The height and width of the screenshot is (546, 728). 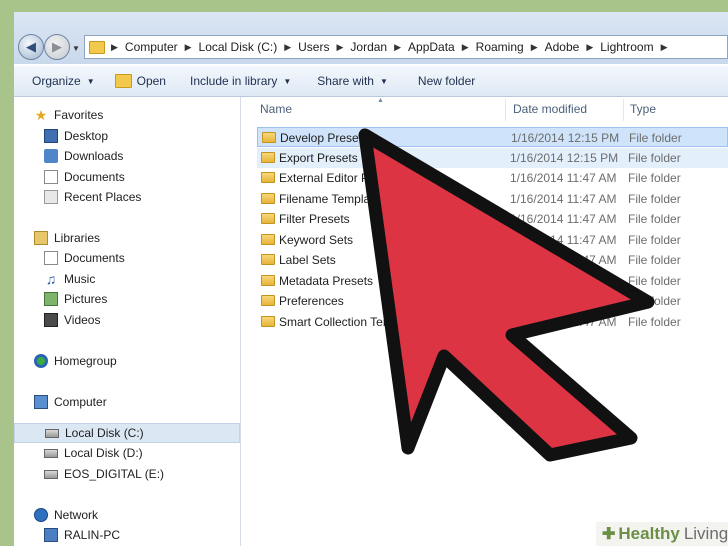 What do you see at coordinates (41, 515) in the screenshot?
I see `network-icon` at bounding box center [41, 515].